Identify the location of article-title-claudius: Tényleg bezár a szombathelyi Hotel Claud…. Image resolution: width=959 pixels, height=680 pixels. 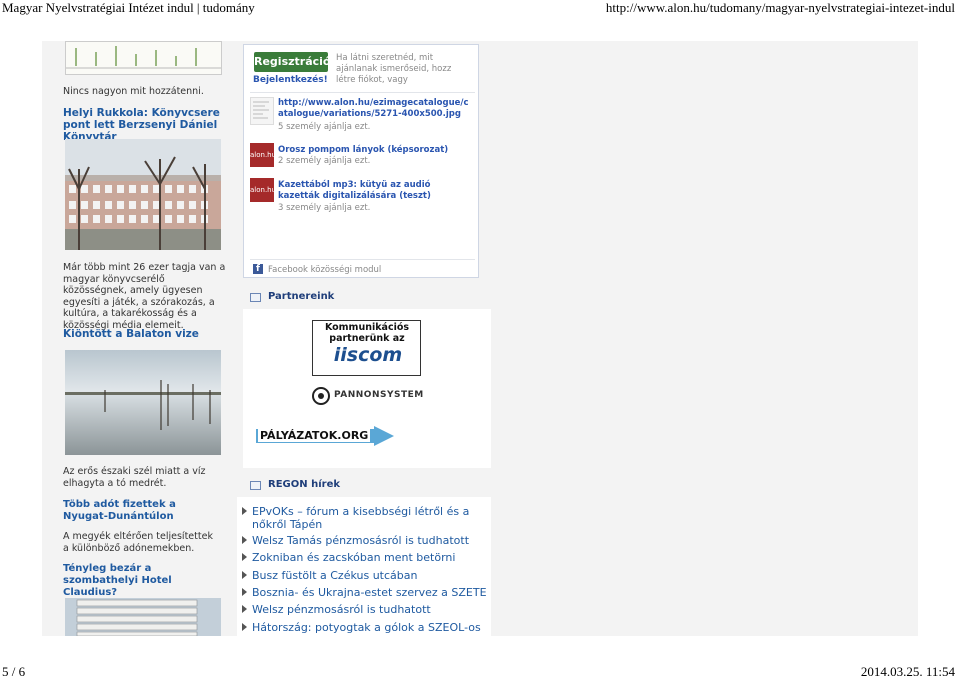
(143, 581).